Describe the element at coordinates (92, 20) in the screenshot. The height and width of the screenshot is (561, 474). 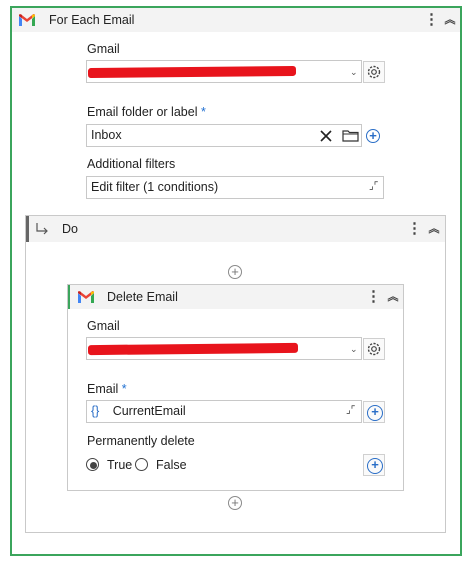
I see `activity-title: For Each Email` at that location.